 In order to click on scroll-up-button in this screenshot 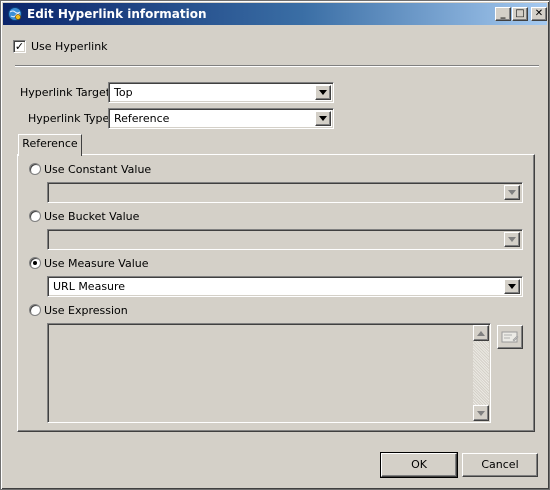, I will do `click(481, 333)`.